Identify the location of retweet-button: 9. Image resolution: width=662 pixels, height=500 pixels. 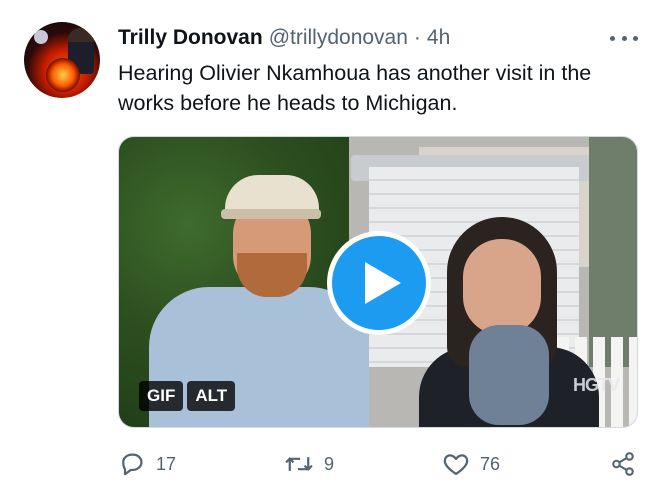
(309, 464).